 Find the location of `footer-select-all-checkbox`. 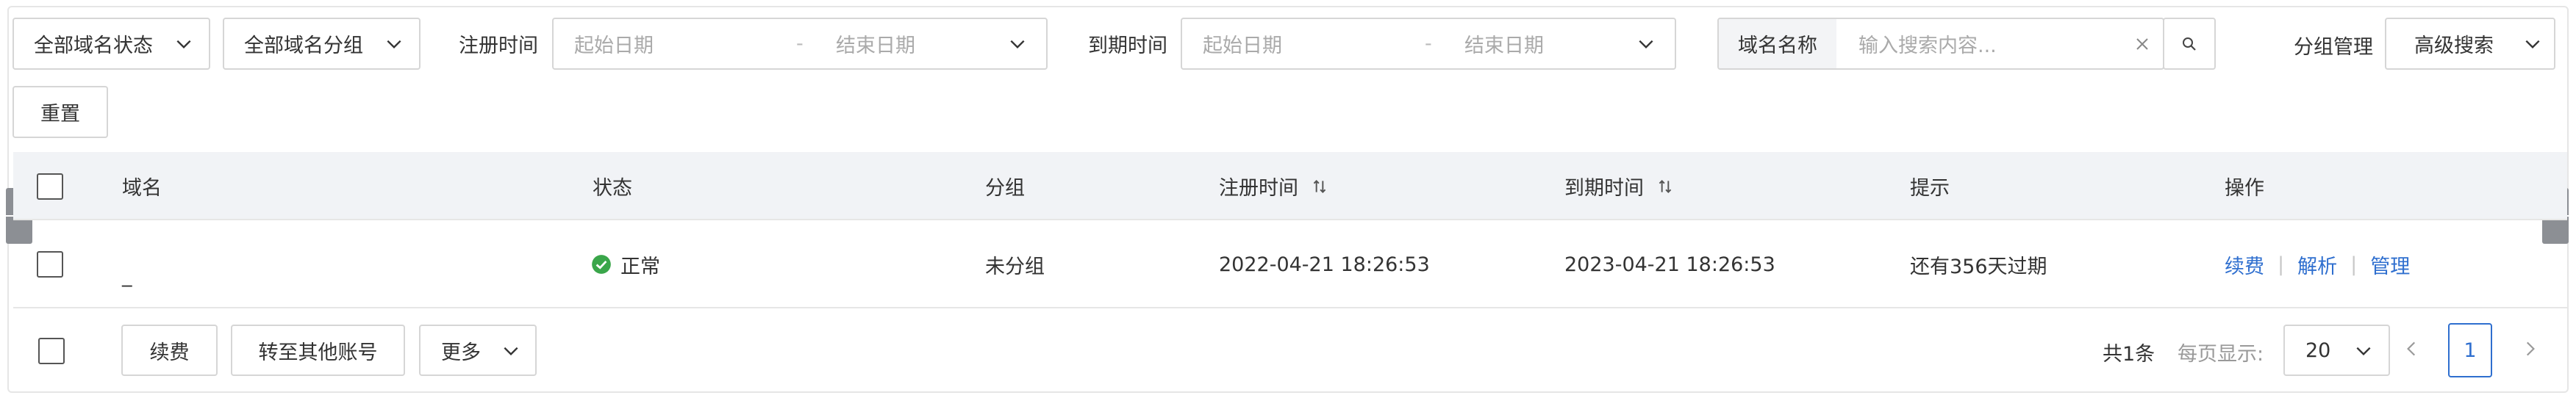

footer-select-all-checkbox is located at coordinates (52, 351).